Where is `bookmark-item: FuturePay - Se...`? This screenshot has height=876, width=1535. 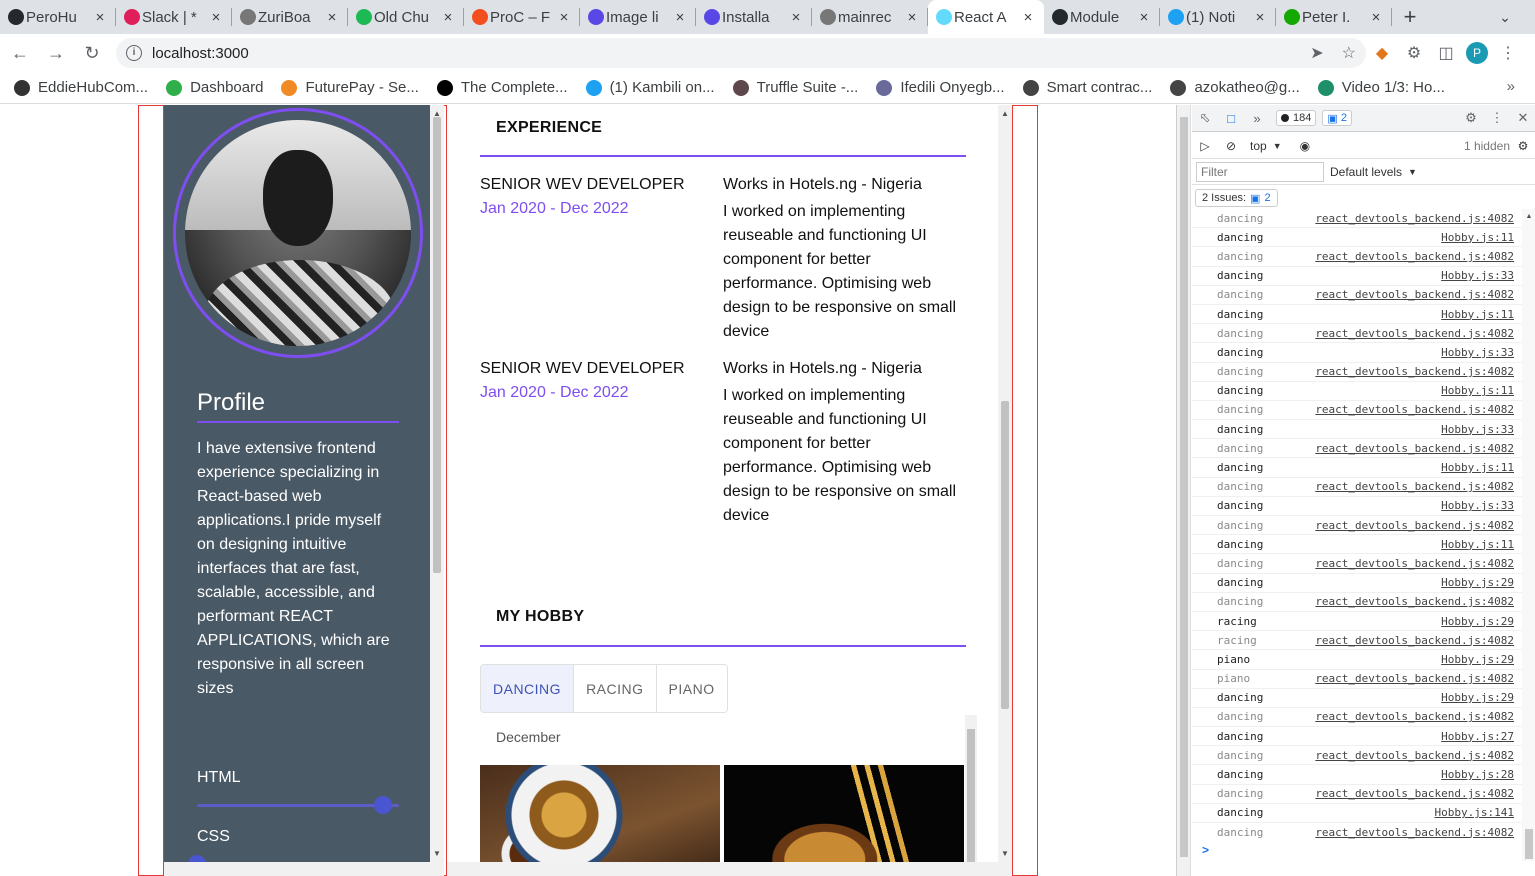
bookmark-item: FuturePay - Se... is located at coordinates (350, 87).